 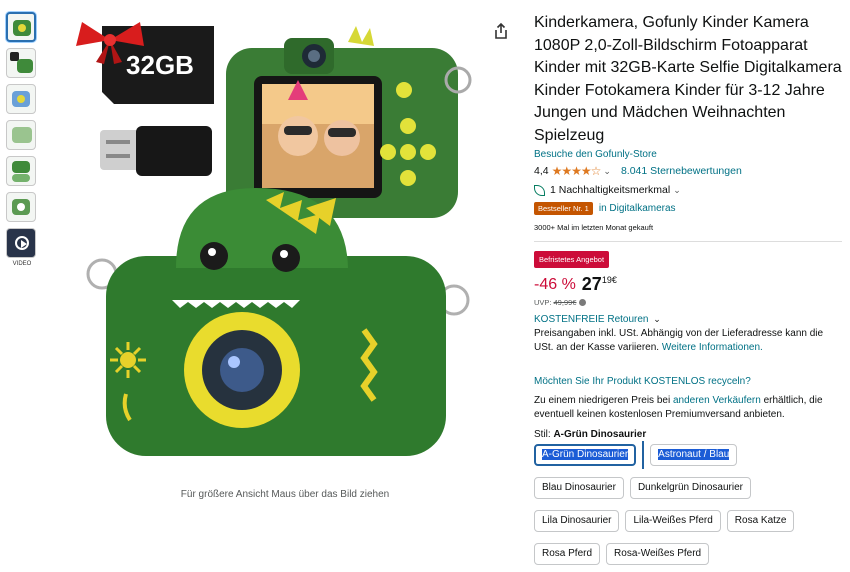 What do you see at coordinates (583, 302) in the screenshot?
I see `info-icon` at bounding box center [583, 302].